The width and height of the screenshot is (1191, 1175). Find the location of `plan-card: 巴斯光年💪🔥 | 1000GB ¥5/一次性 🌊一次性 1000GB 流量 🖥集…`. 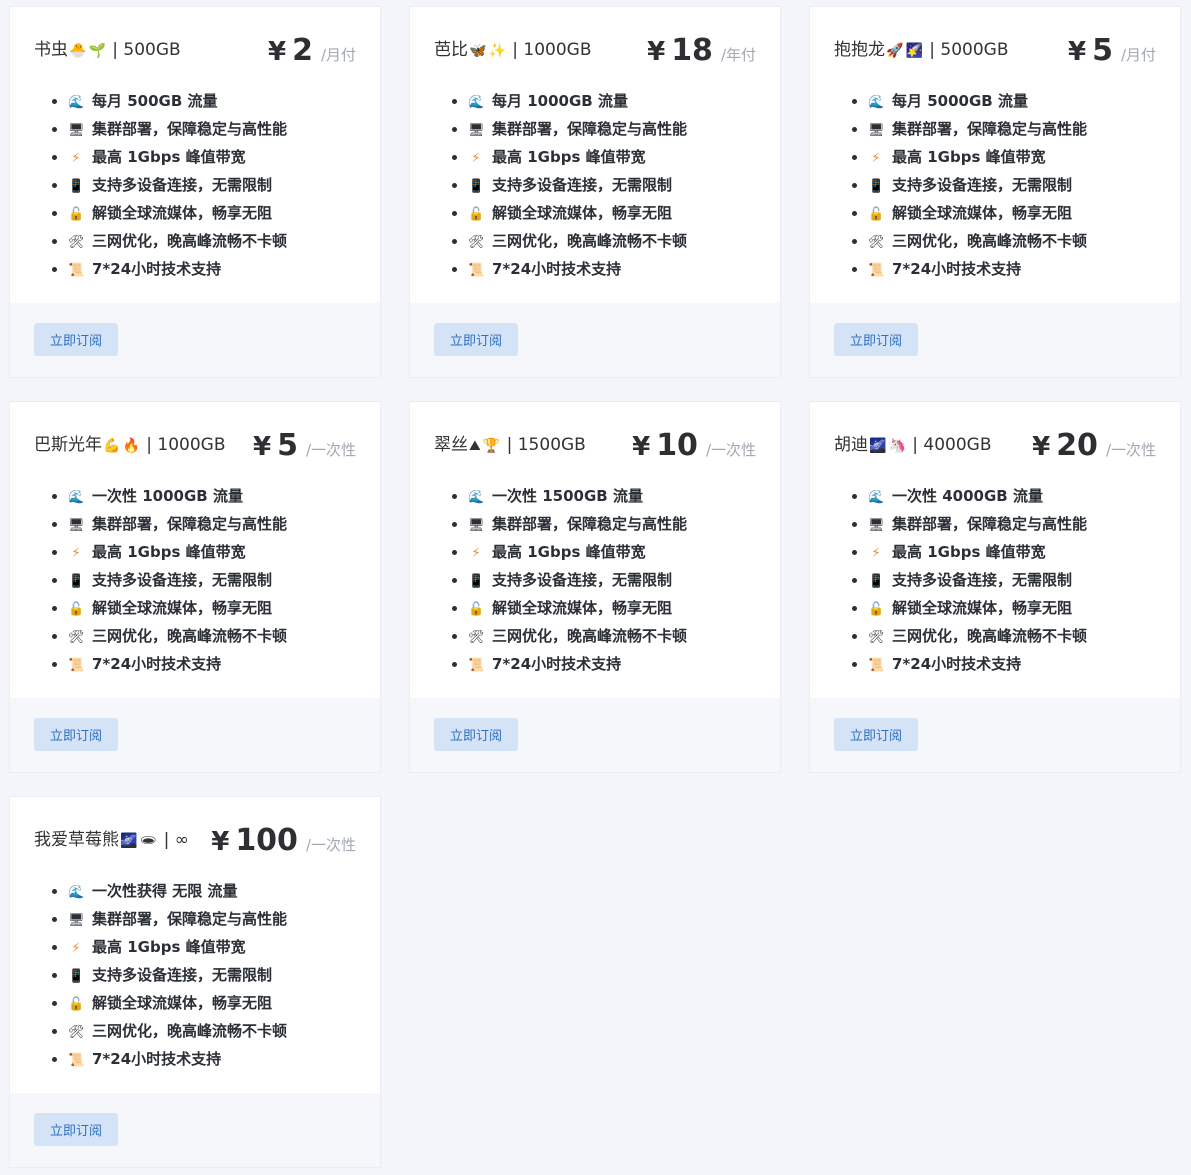

plan-card: 巴斯光年💪🔥 | 1000GB ¥5/一次性 🌊一次性 1000GB 流量 🖥集… is located at coordinates (195, 587).